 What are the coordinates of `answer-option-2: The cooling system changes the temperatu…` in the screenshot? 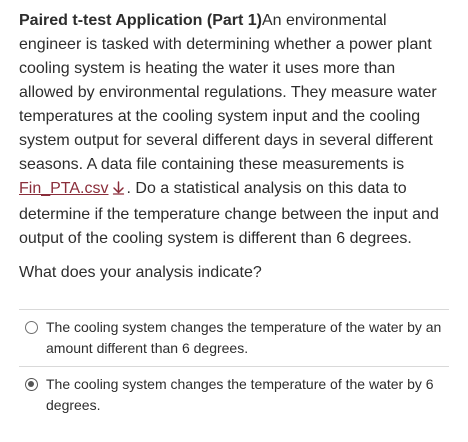 It's located at (234, 395).